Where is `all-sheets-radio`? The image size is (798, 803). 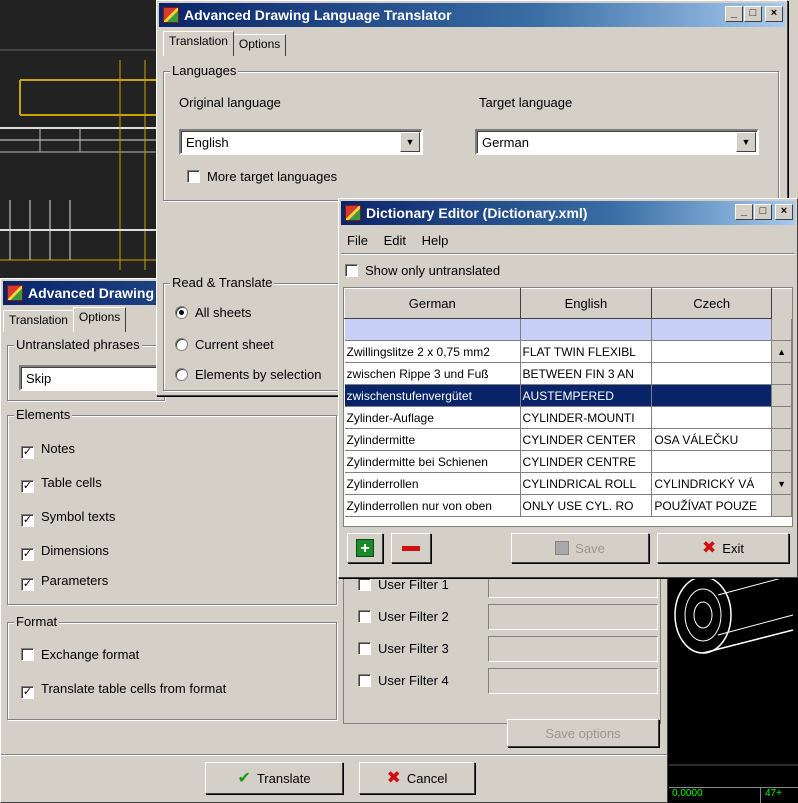 all-sheets-radio is located at coordinates (181, 312).